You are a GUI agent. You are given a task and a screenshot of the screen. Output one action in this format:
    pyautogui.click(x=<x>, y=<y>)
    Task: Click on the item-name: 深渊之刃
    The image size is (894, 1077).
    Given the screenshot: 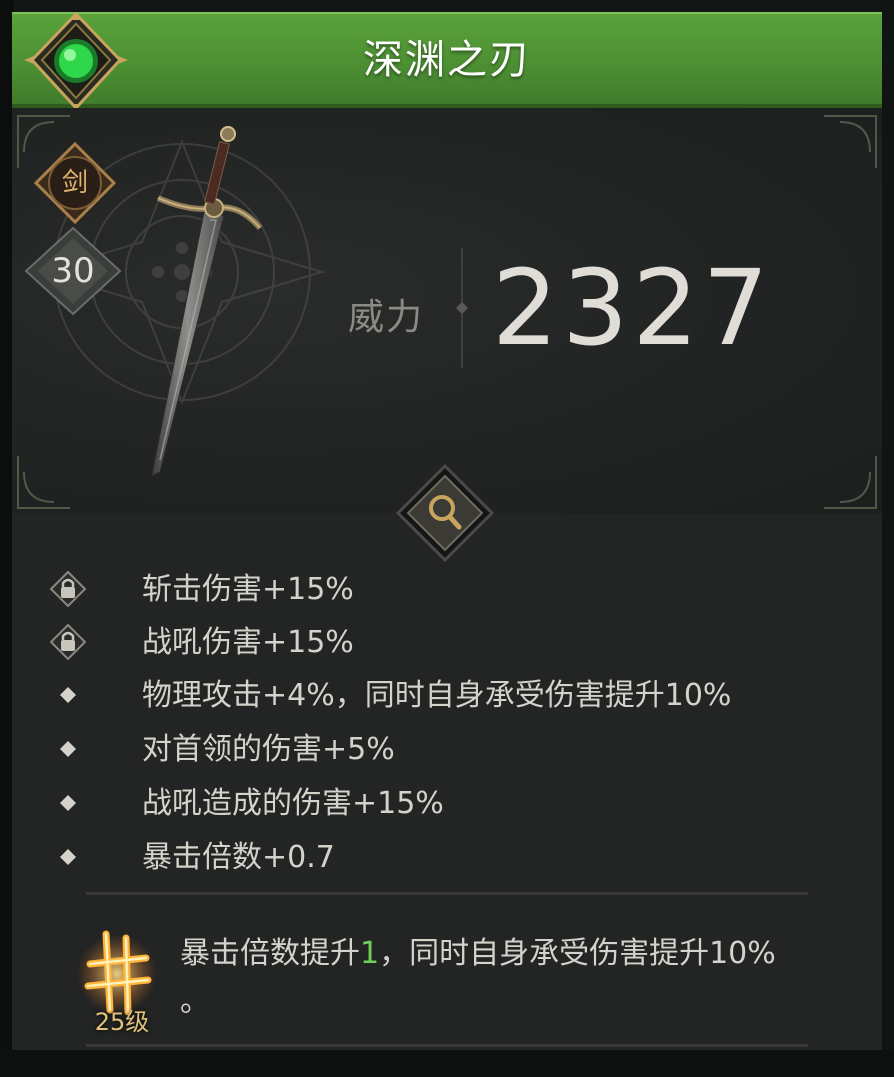 What is the action you would take?
    pyautogui.click(x=447, y=60)
    